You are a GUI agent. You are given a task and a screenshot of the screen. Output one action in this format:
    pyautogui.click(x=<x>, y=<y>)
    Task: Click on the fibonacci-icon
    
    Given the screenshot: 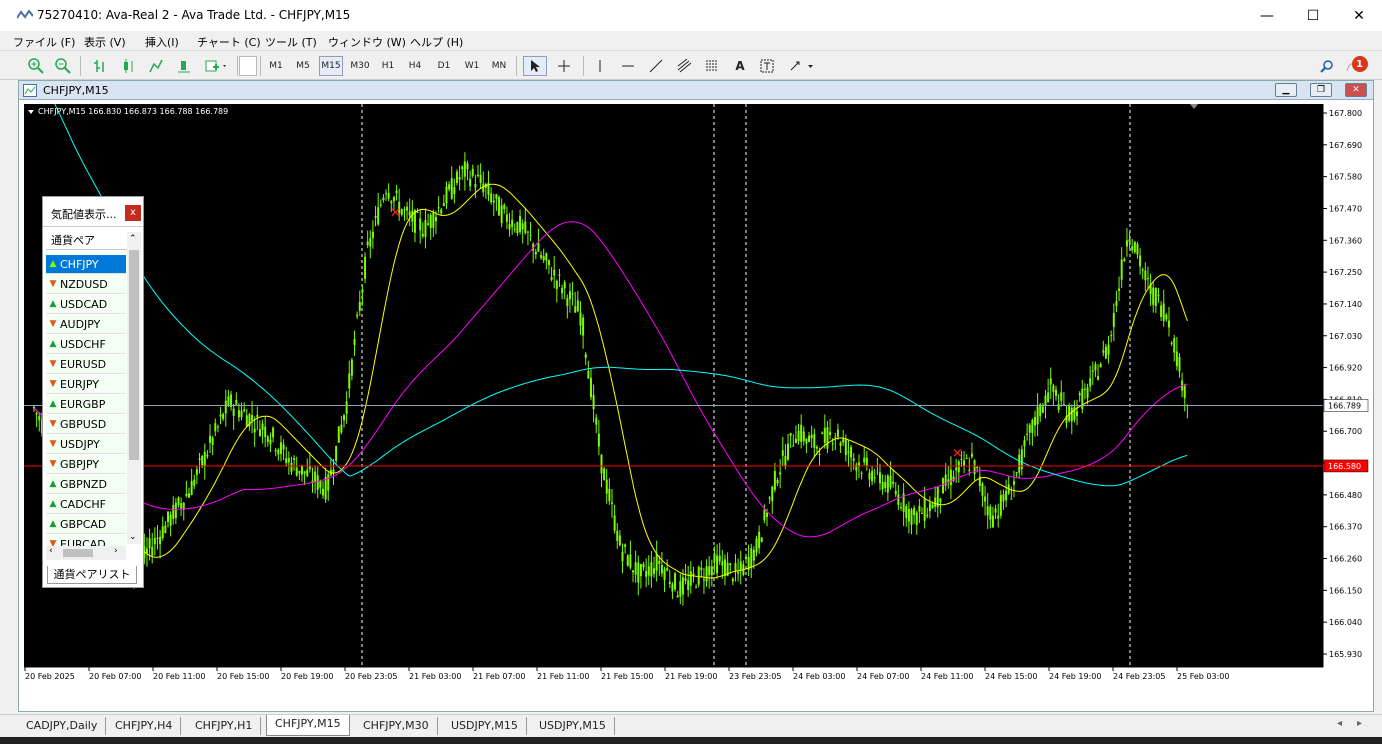 What is the action you would take?
    pyautogui.click(x=713, y=66)
    